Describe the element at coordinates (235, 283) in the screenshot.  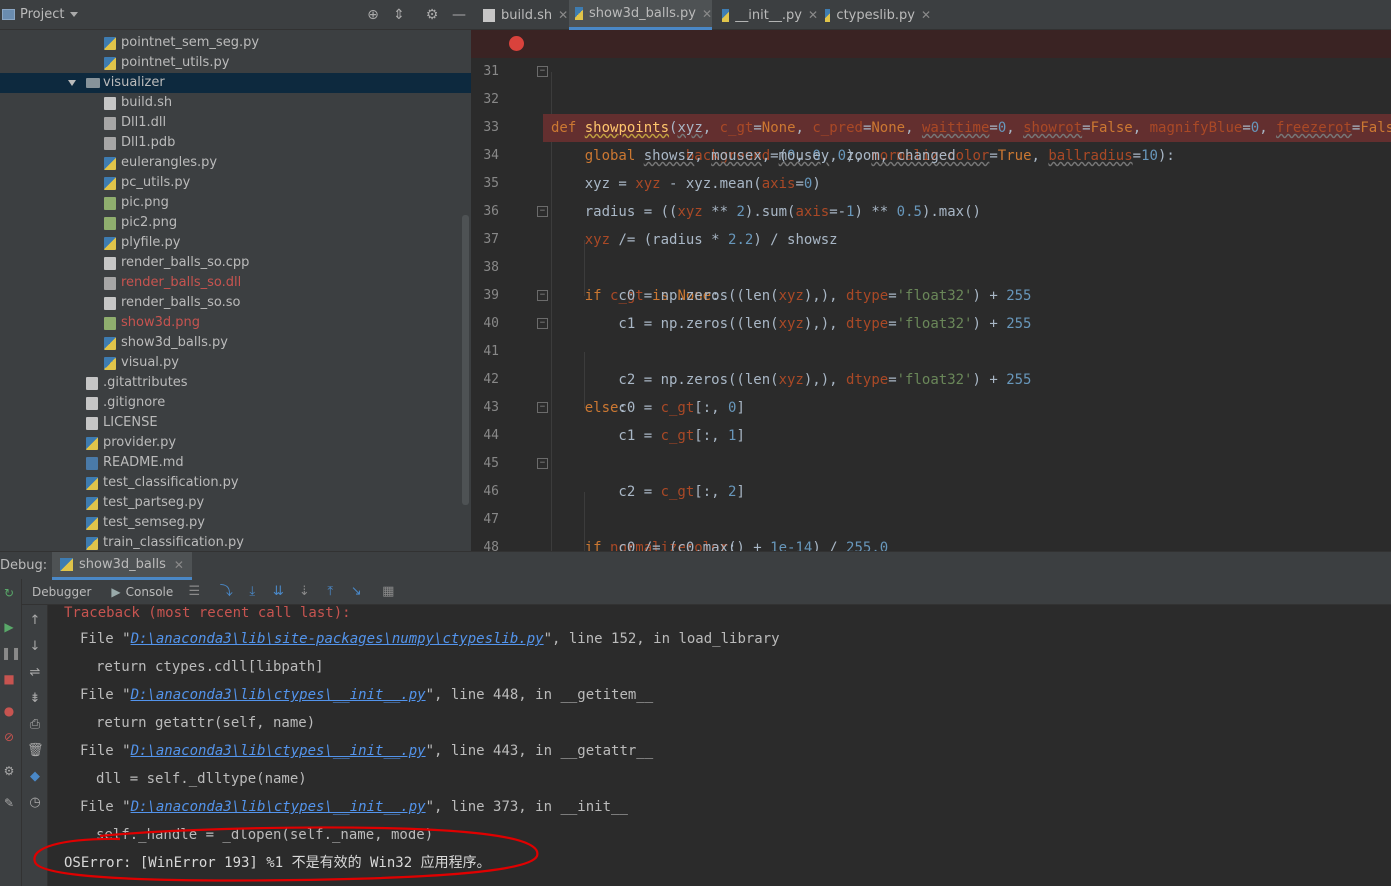
I see `tree-file: render_balls_so.dll` at that location.